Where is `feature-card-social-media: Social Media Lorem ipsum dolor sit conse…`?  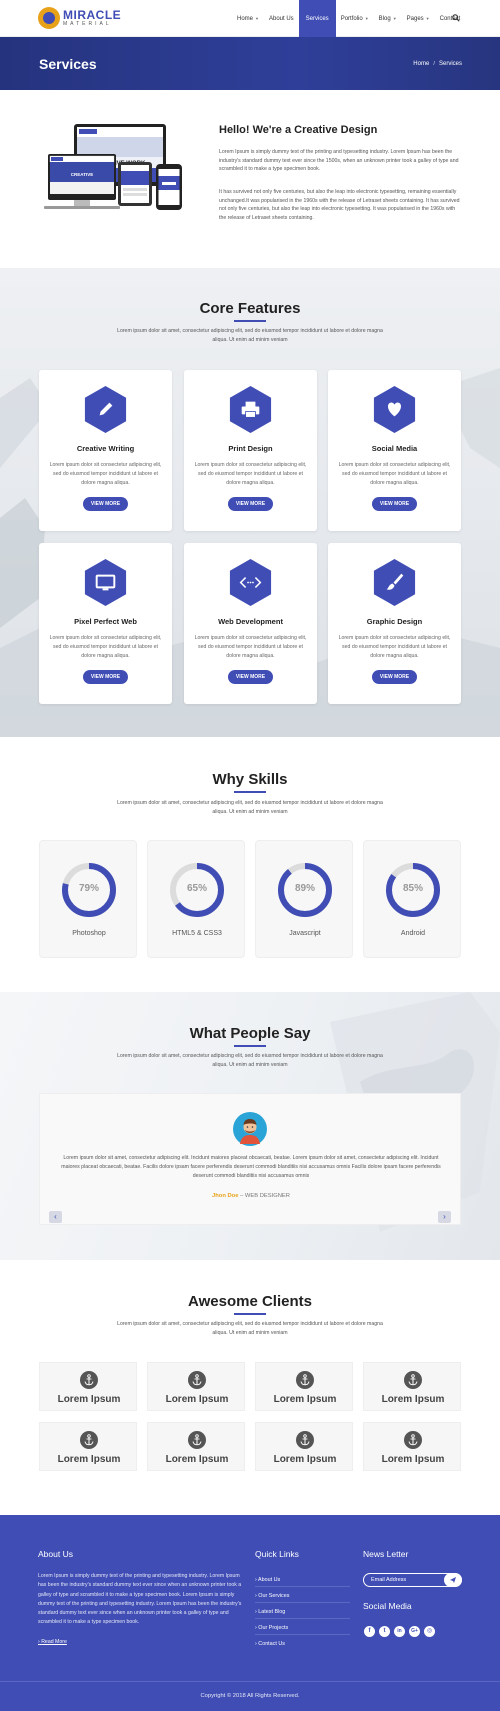 feature-card-social-media: Social Media Lorem ipsum dolor sit conse… is located at coordinates (394, 450).